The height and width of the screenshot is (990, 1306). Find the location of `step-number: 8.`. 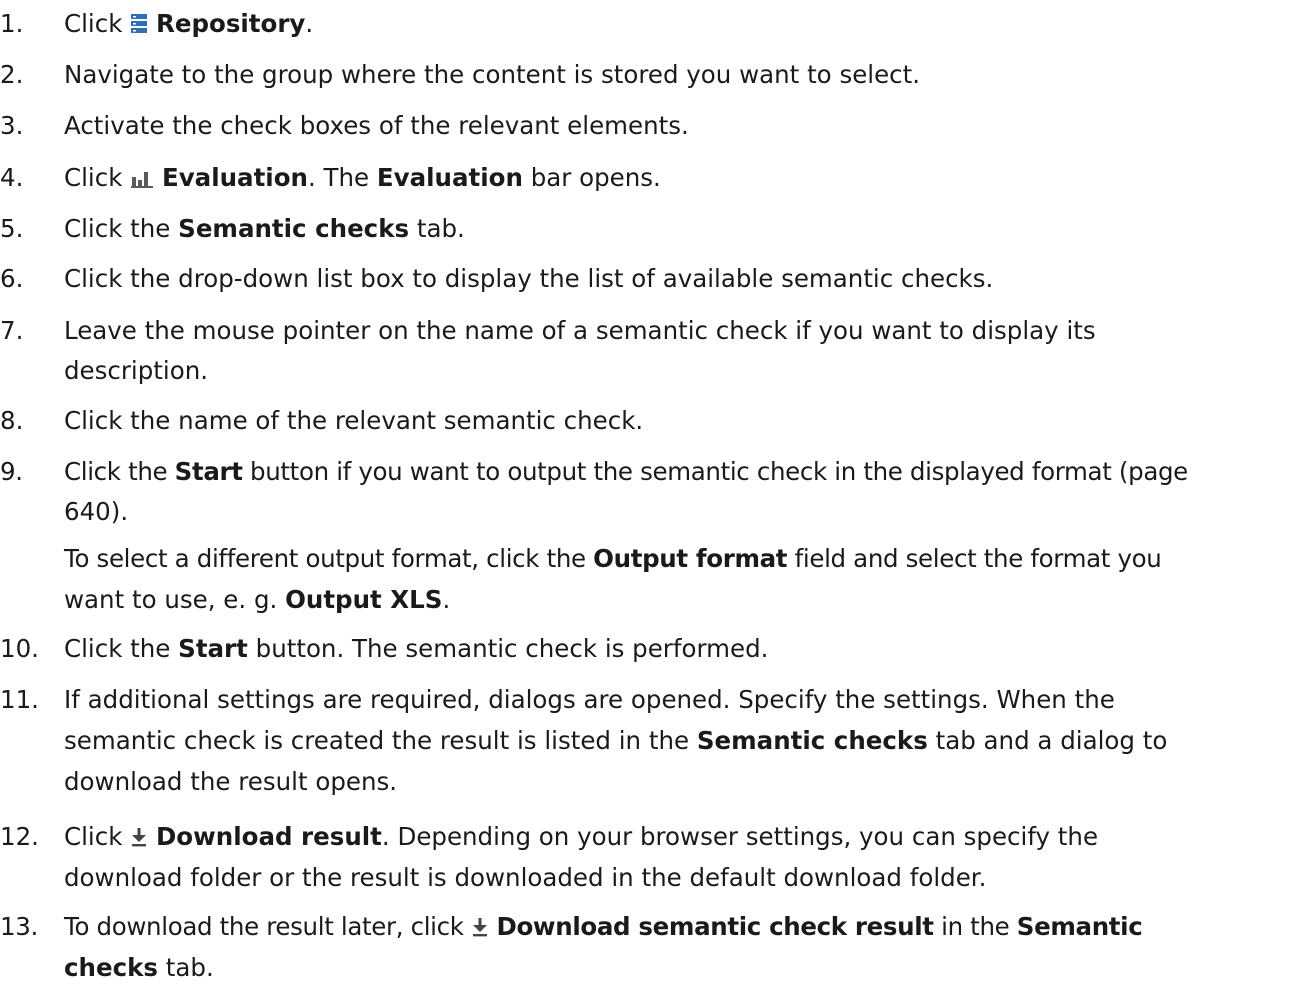

step-number: 8. is located at coordinates (12, 420).